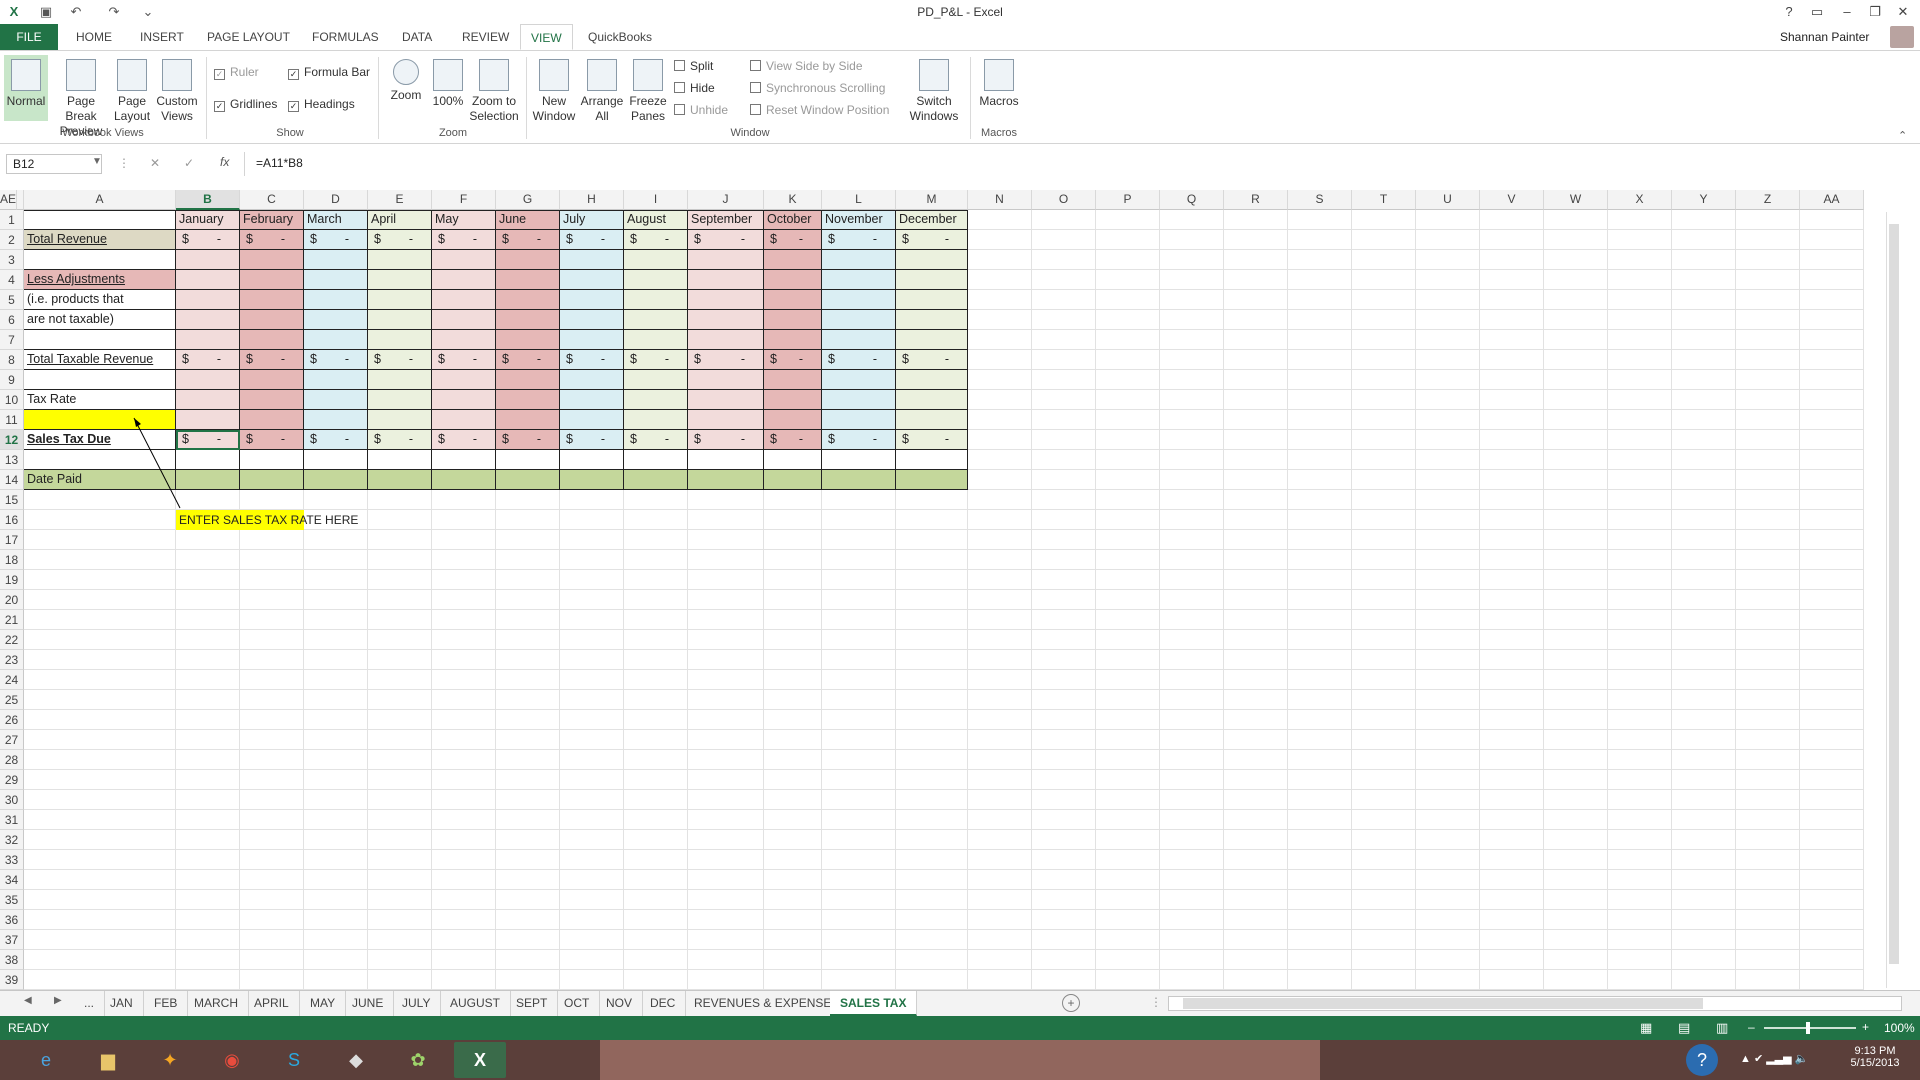 This screenshot has height=1080, width=1920. Describe the element at coordinates (336, 720) in the screenshot. I see `cell-d26` at that location.